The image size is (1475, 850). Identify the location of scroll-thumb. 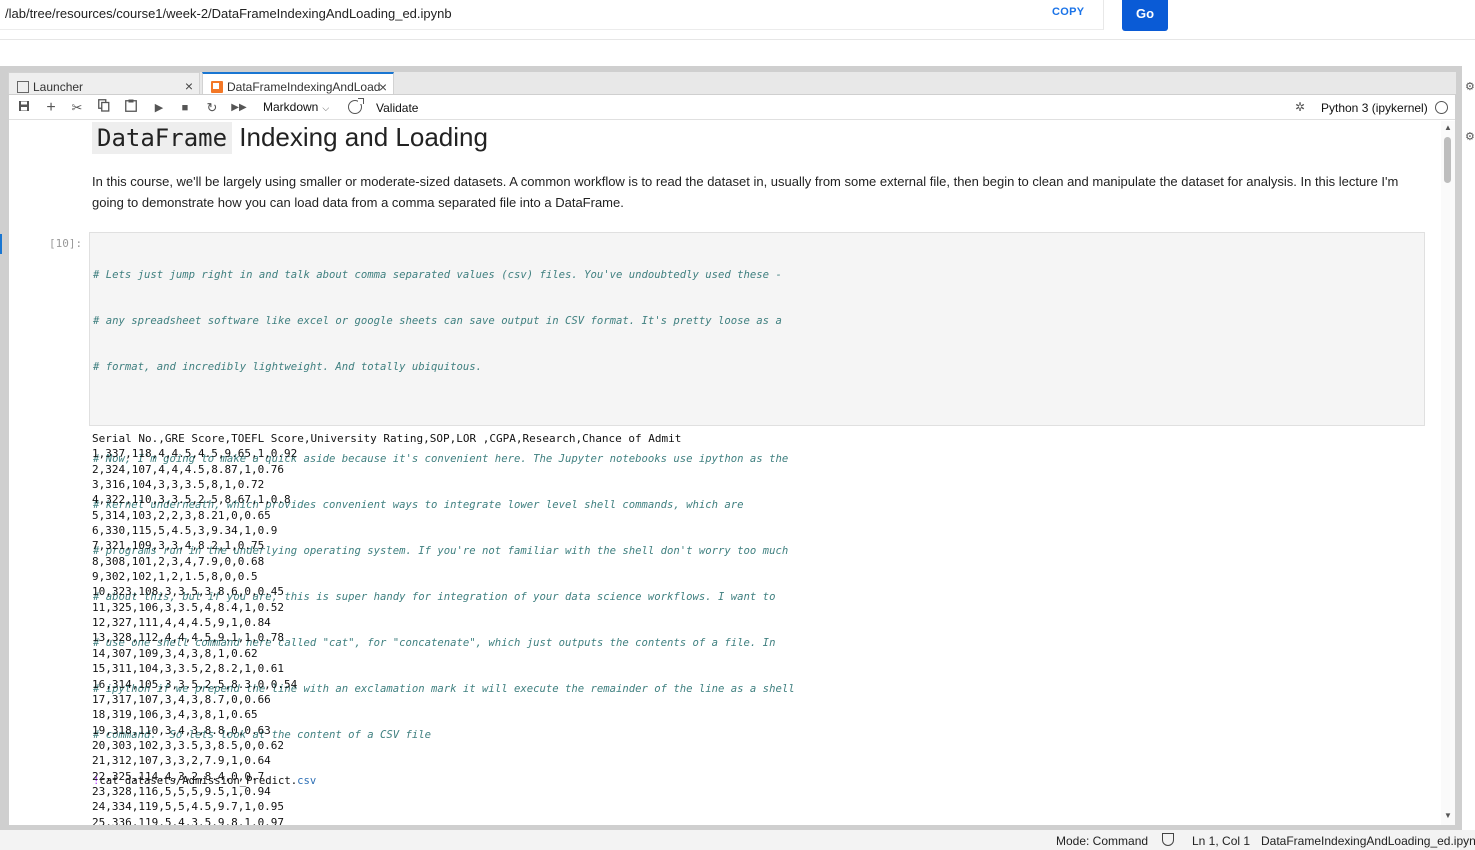
(1447, 160).